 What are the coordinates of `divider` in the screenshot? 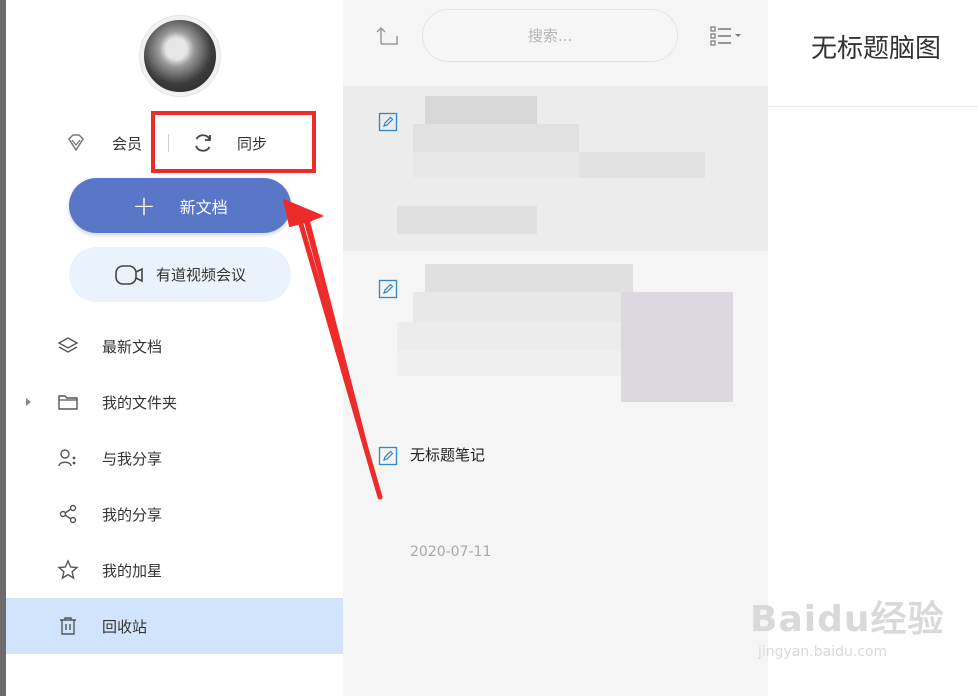 It's located at (873, 106).